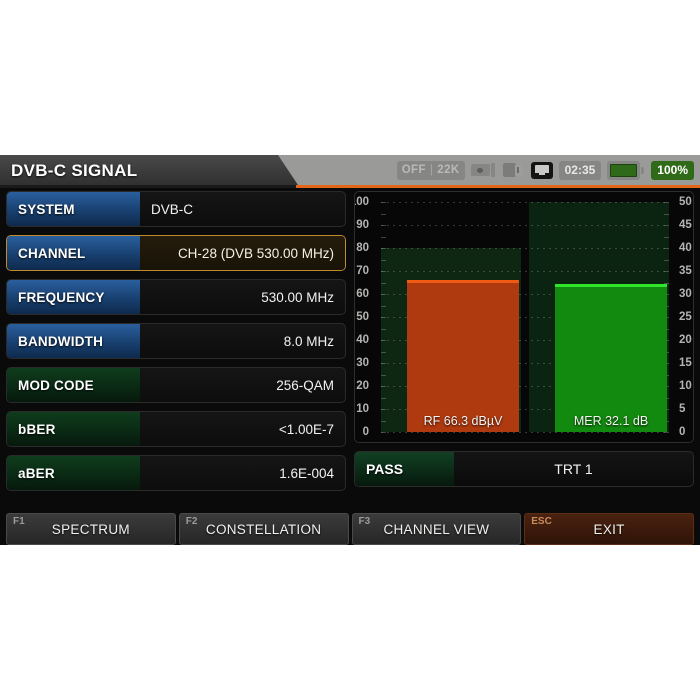  I want to click on stream-name-label: TRT 1, so click(573, 469).